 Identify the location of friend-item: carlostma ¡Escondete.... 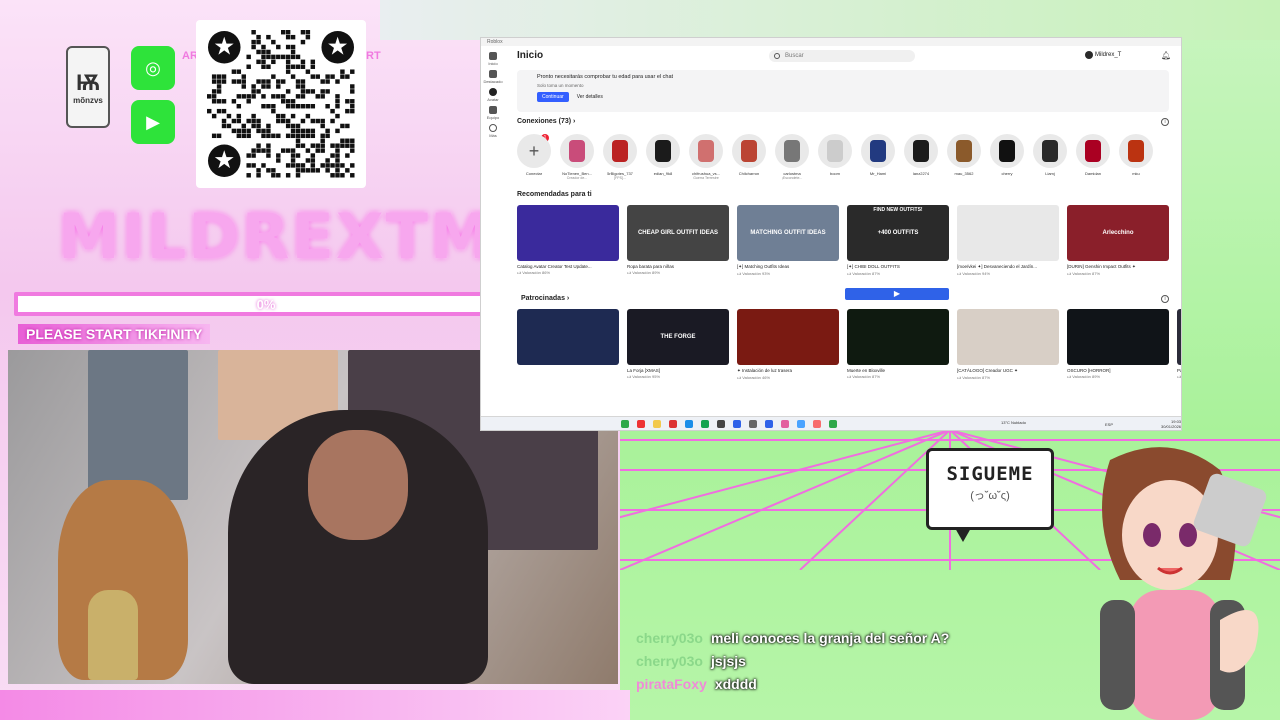
(792, 159).